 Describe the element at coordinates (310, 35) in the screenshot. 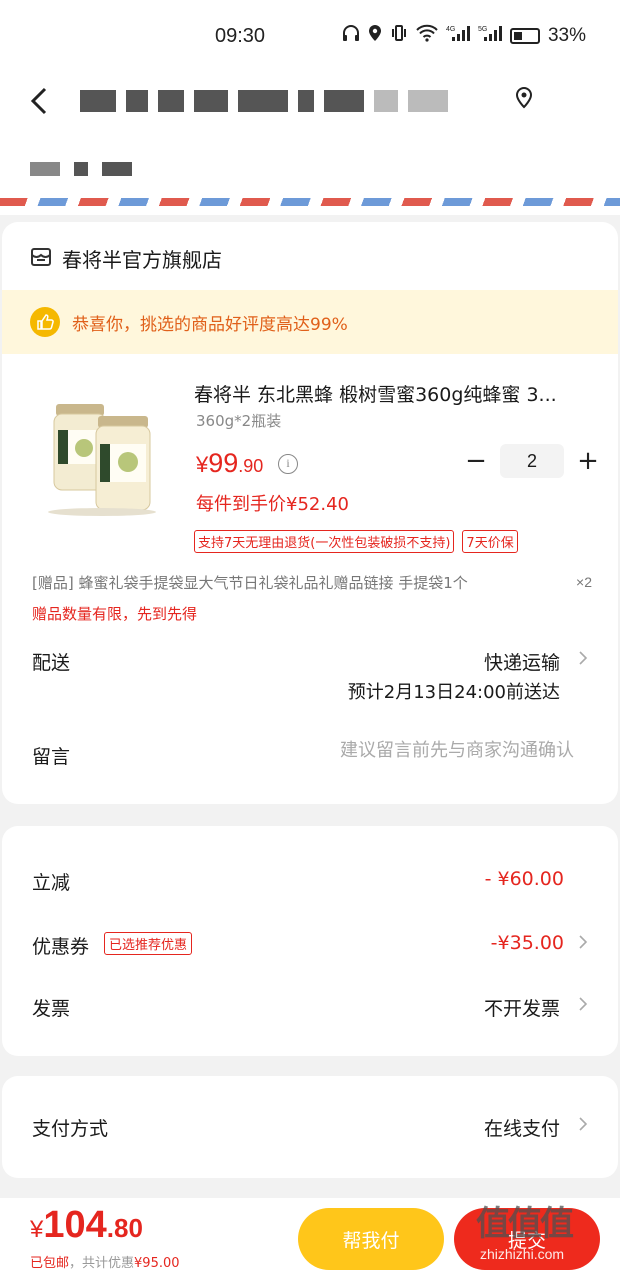

I see `status-bar: 09:30 4G 5G 33%` at that location.